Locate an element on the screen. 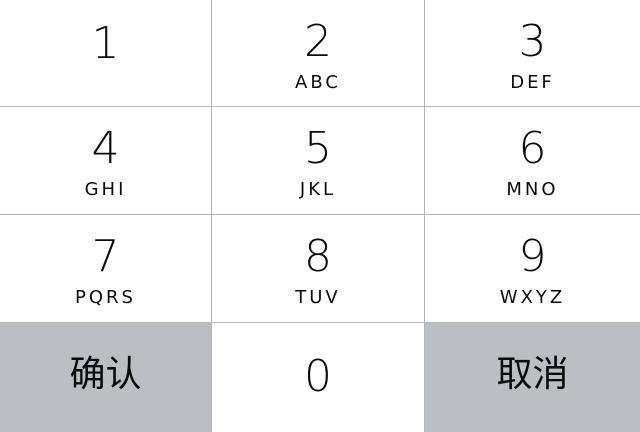 This screenshot has width=640, height=432. key-letters: MNO is located at coordinates (532, 189).